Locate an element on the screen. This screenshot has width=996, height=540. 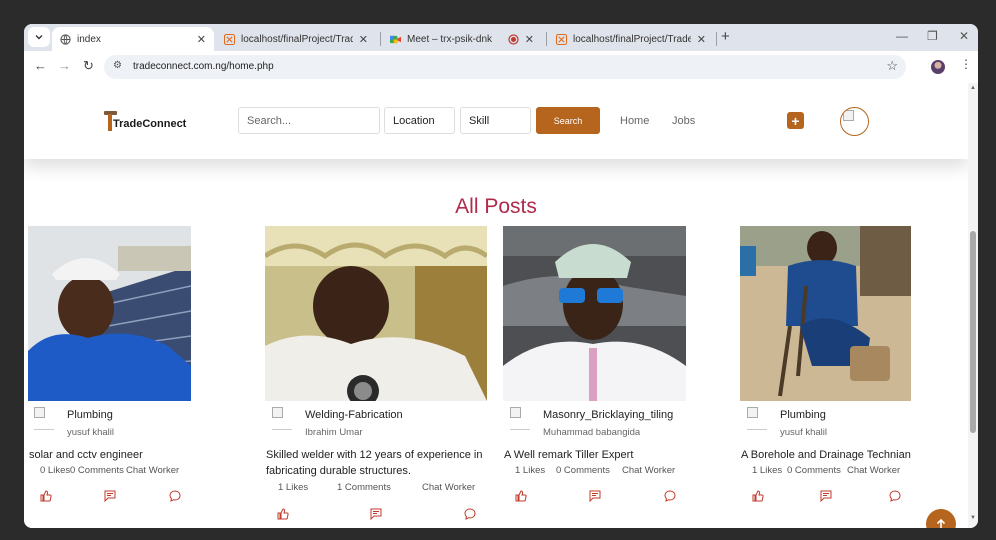
user-avatar is located at coordinates (854, 121).